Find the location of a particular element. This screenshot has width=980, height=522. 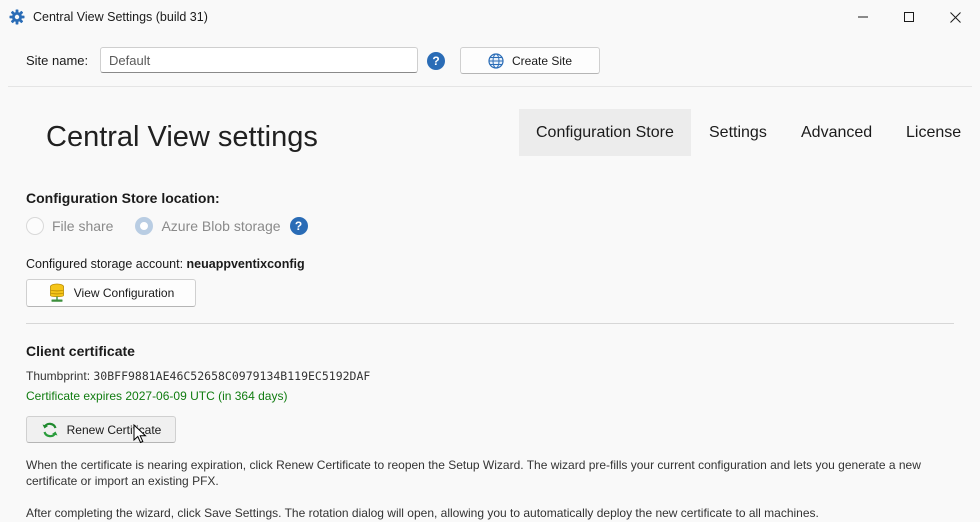

tab-label: Advanced is located at coordinates (837, 132).